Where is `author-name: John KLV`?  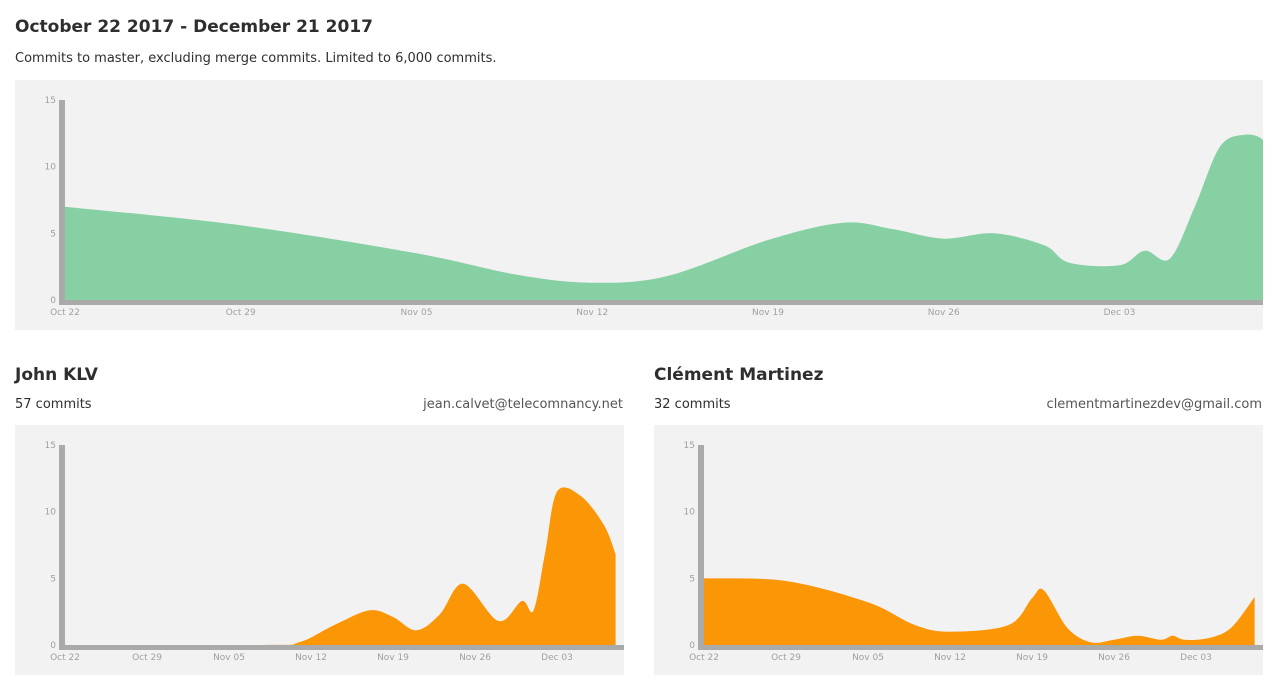
author-name: John KLV is located at coordinates (56, 375).